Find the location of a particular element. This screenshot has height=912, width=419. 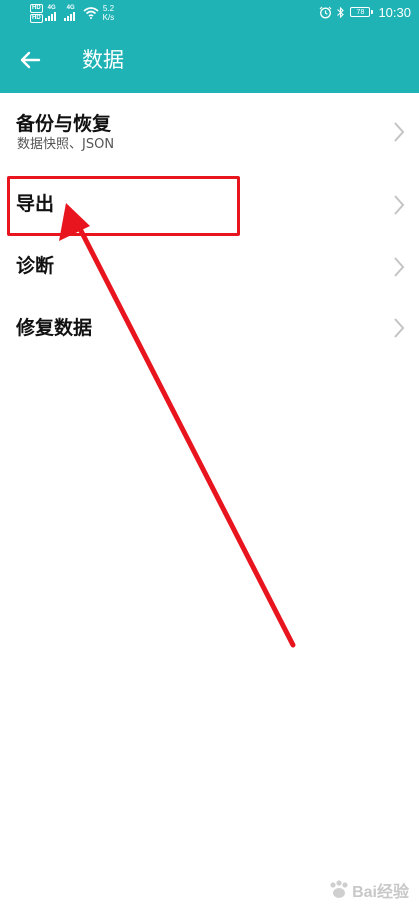

status-right: 78 10:30 is located at coordinates (365, 12).